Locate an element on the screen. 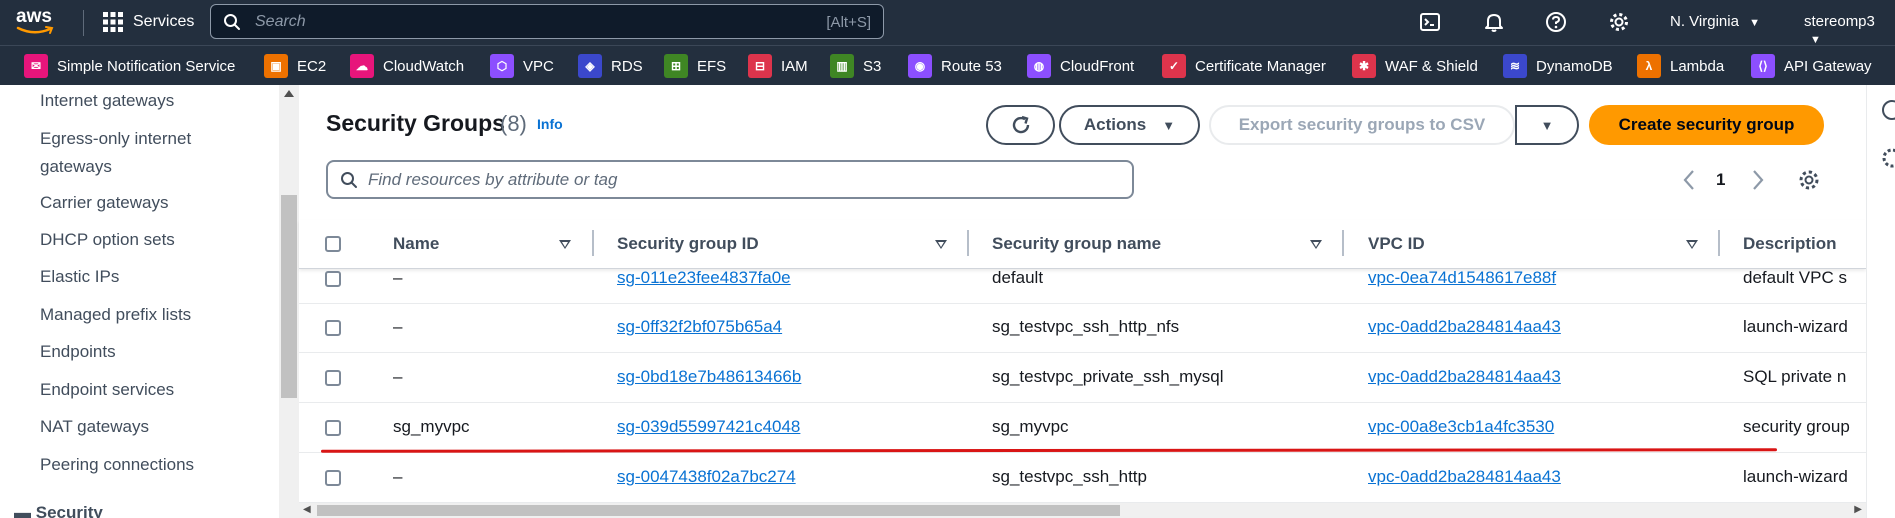  settings-gear-icon is located at coordinates (1619, 22).